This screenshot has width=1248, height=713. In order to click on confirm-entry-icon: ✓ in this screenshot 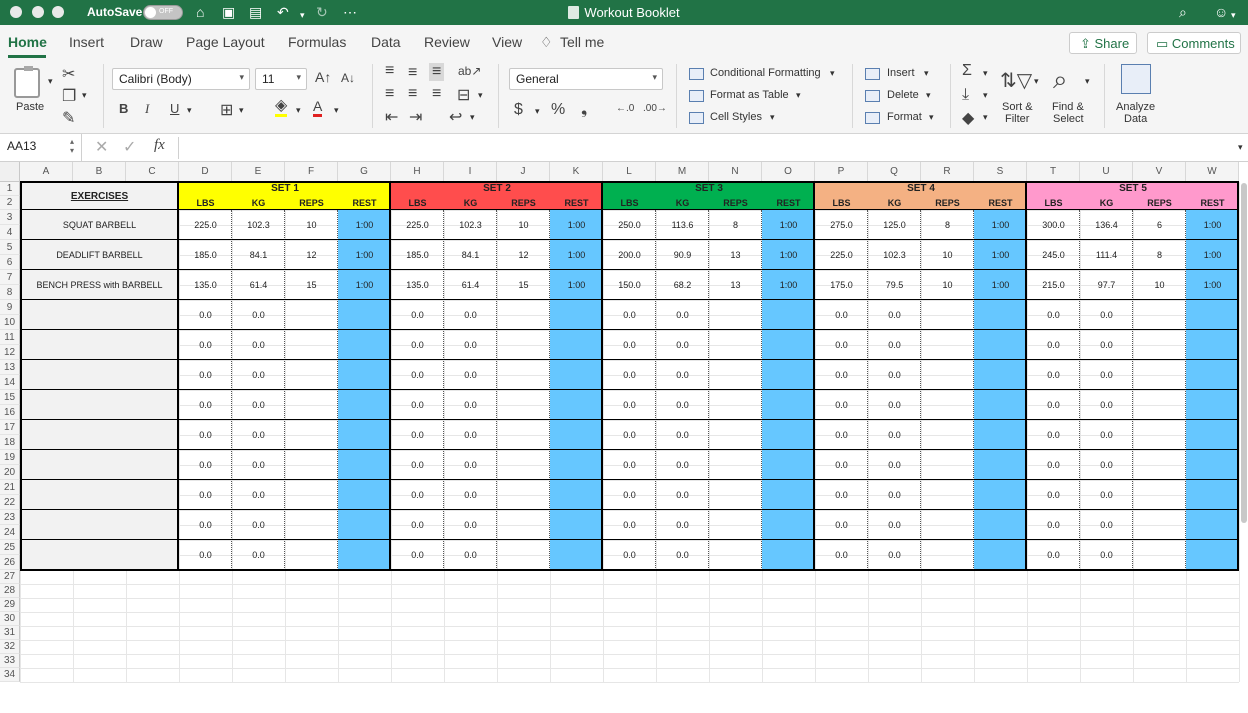, I will do `click(129, 147)`.